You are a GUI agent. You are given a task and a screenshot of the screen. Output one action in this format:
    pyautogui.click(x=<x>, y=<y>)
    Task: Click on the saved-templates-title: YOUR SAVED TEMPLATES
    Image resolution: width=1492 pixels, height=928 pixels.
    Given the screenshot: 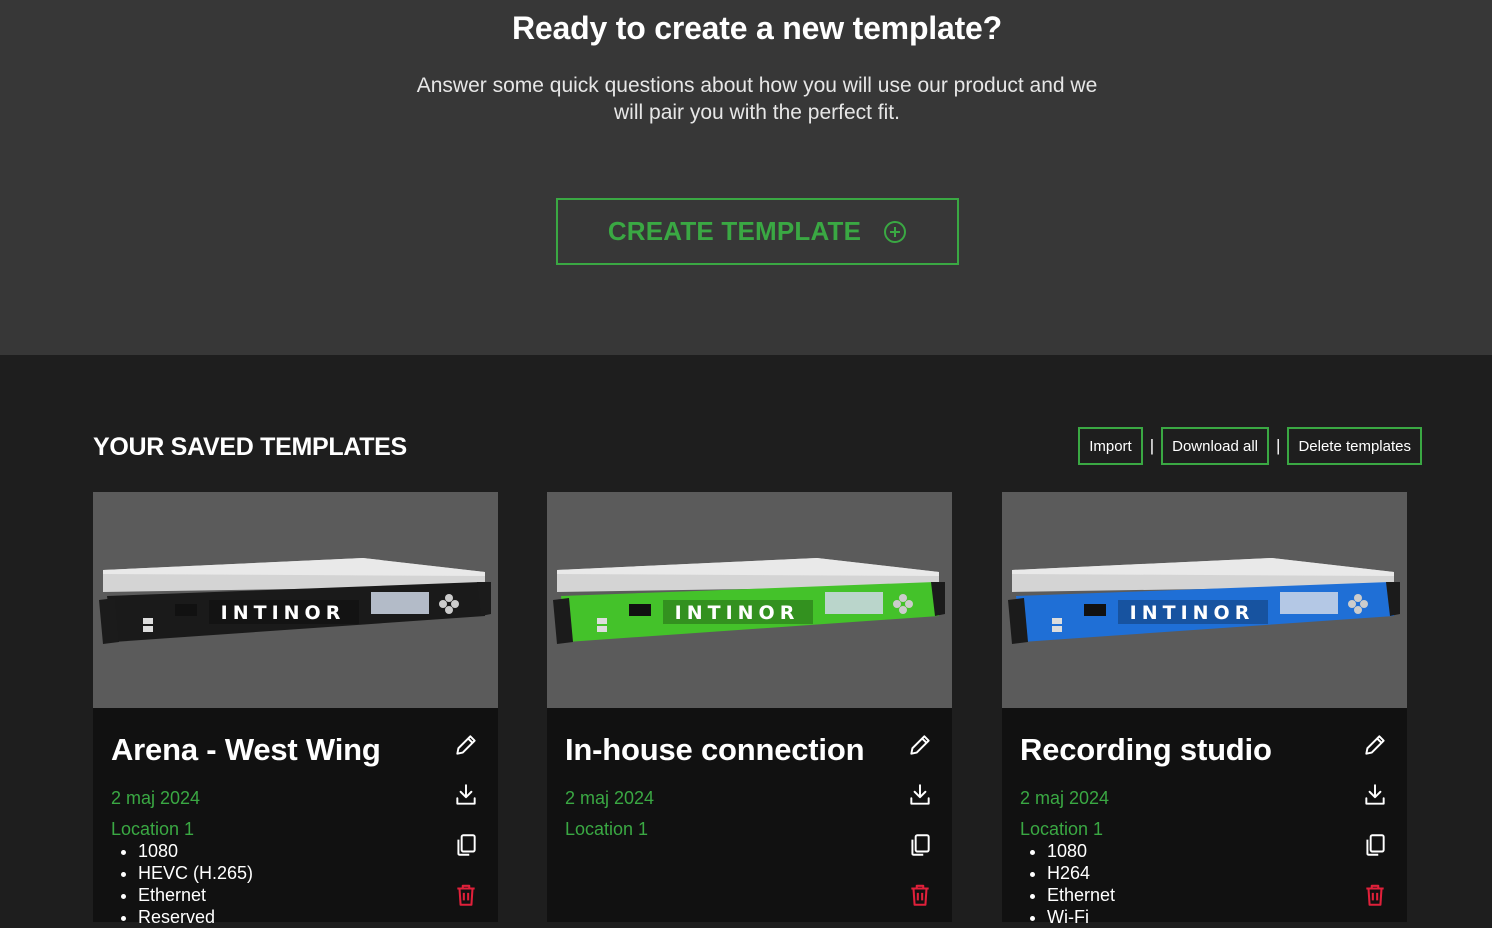 What is the action you would take?
    pyautogui.click(x=250, y=447)
    